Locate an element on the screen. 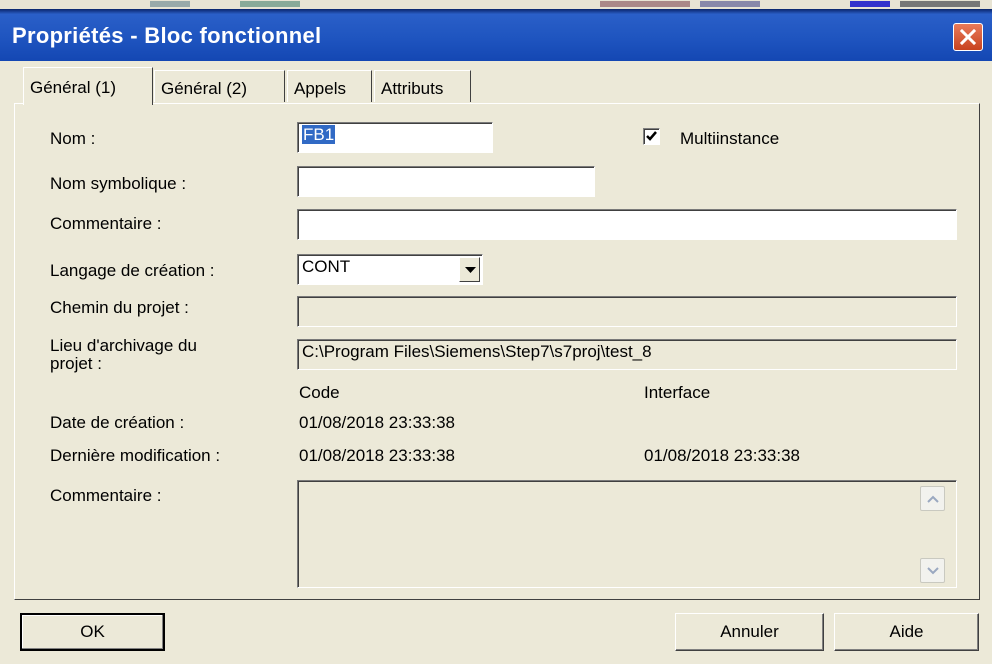 Image resolution: width=992 pixels, height=664 pixels. scroll-up-button is located at coordinates (932, 498).